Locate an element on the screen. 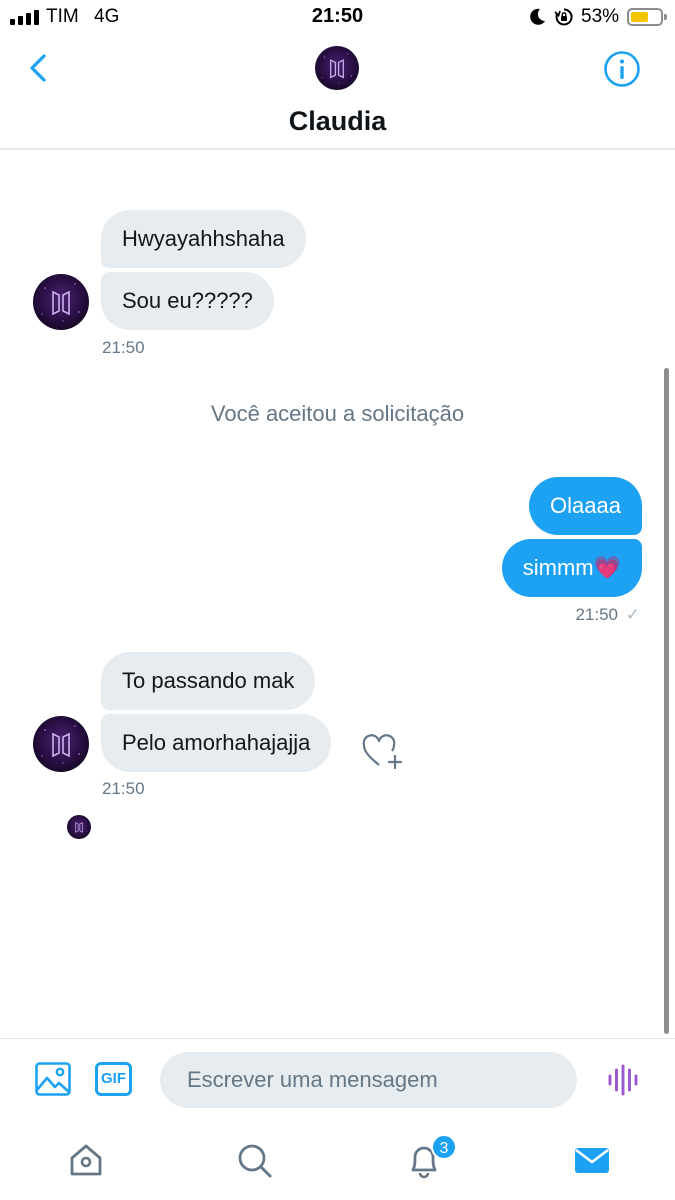 The height and width of the screenshot is (1200, 675). info-icon is located at coordinates (622, 69).